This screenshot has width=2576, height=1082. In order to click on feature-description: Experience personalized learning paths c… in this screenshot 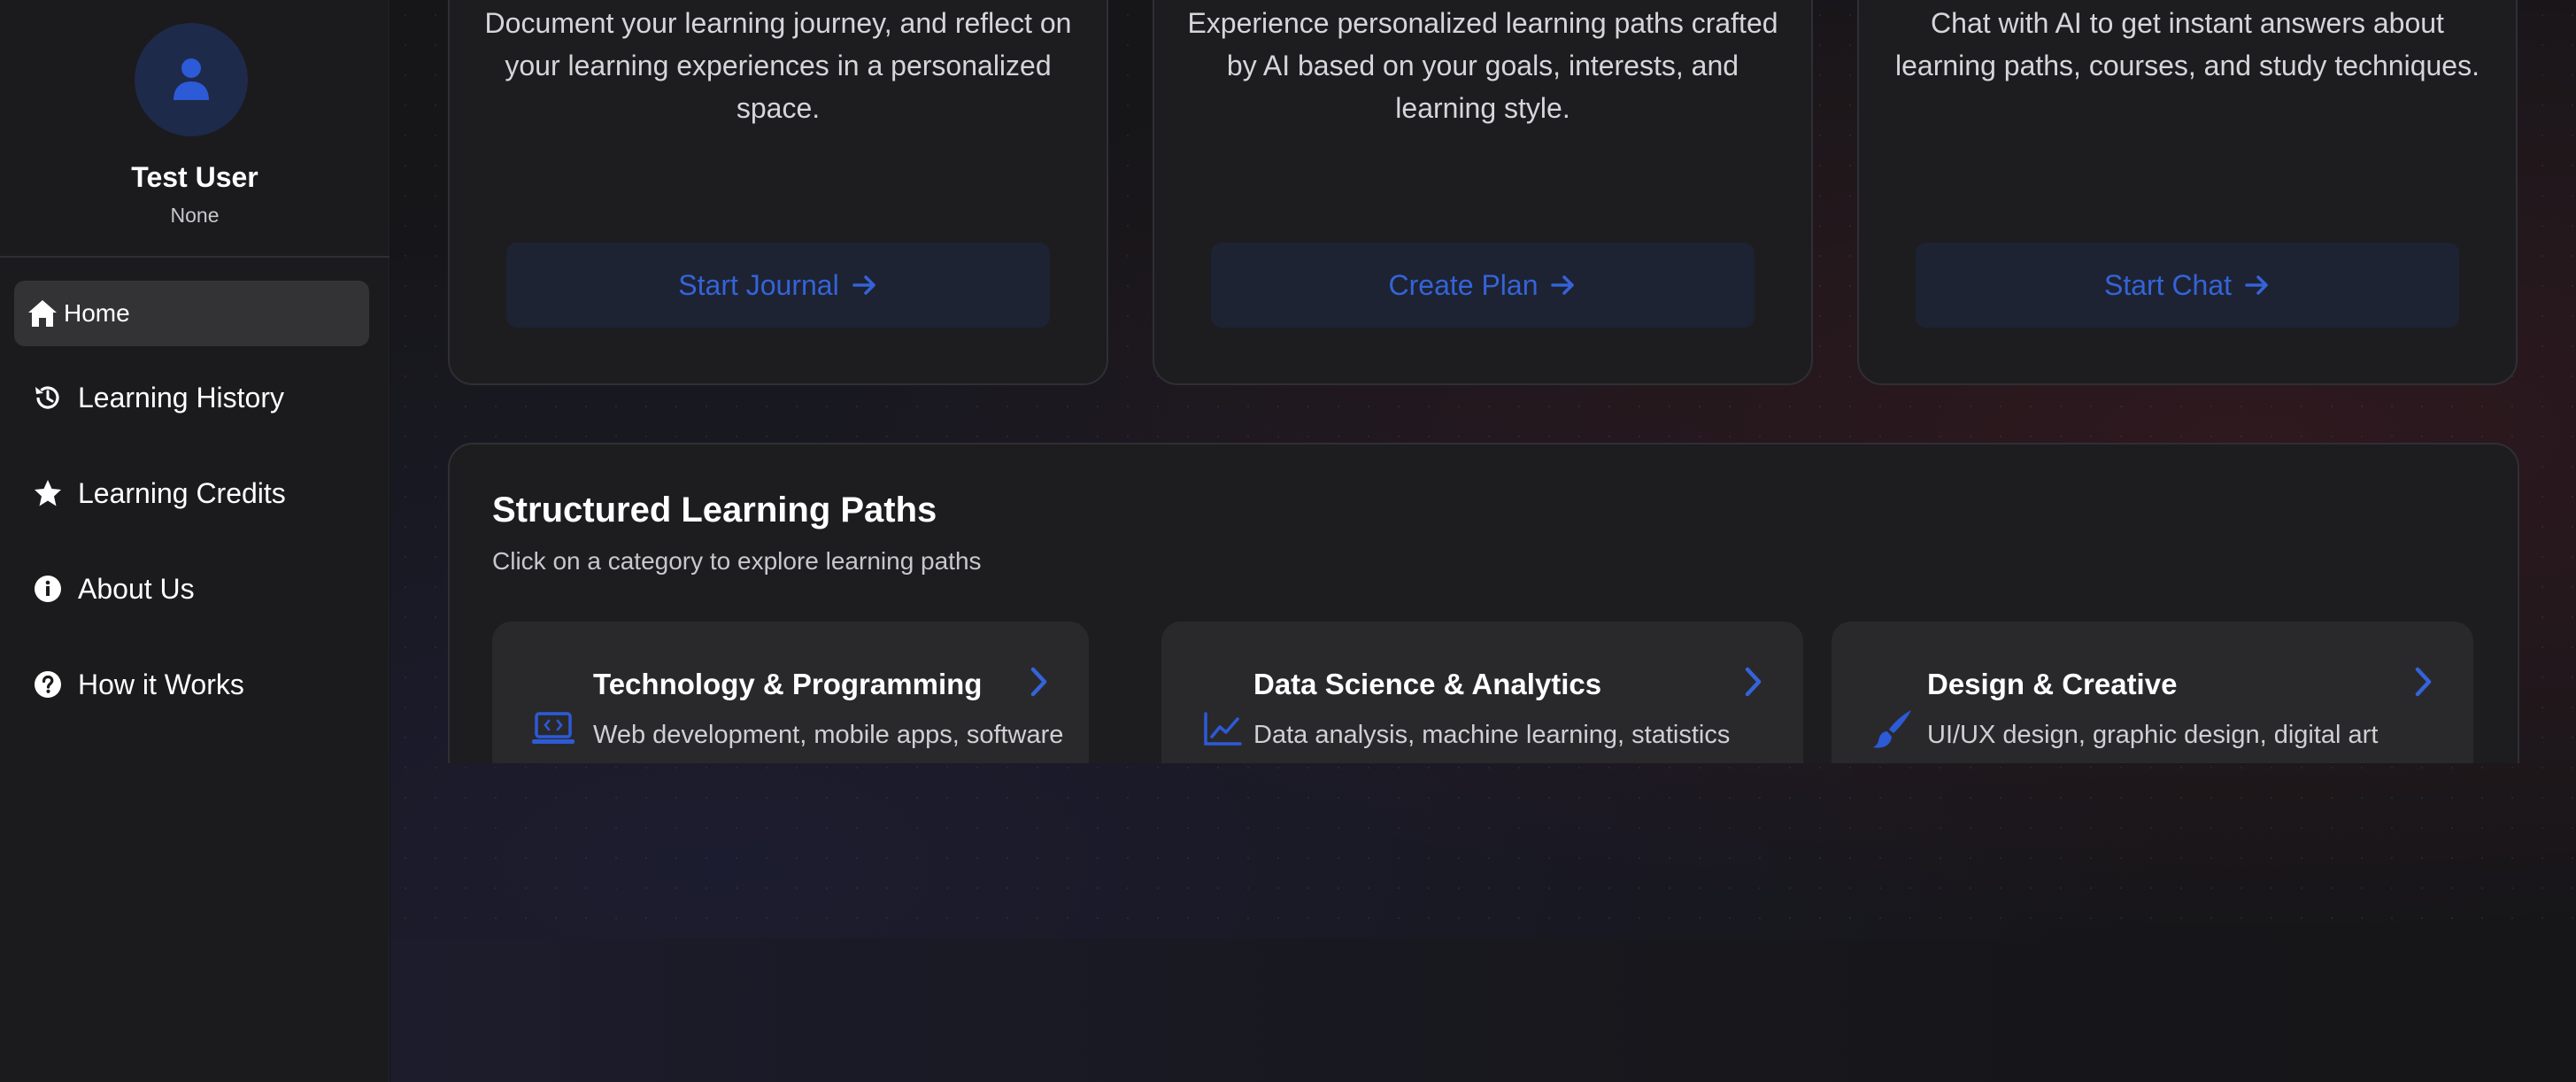, I will do `click(1482, 65)`.